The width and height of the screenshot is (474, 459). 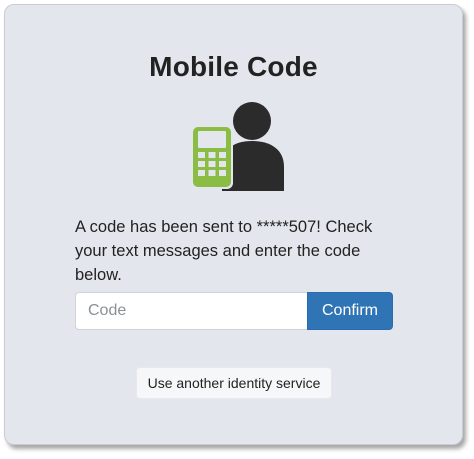 What do you see at coordinates (237, 146) in the screenshot?
I see `mobile-phone-with-person-icon` at bounding box center [237, 146].